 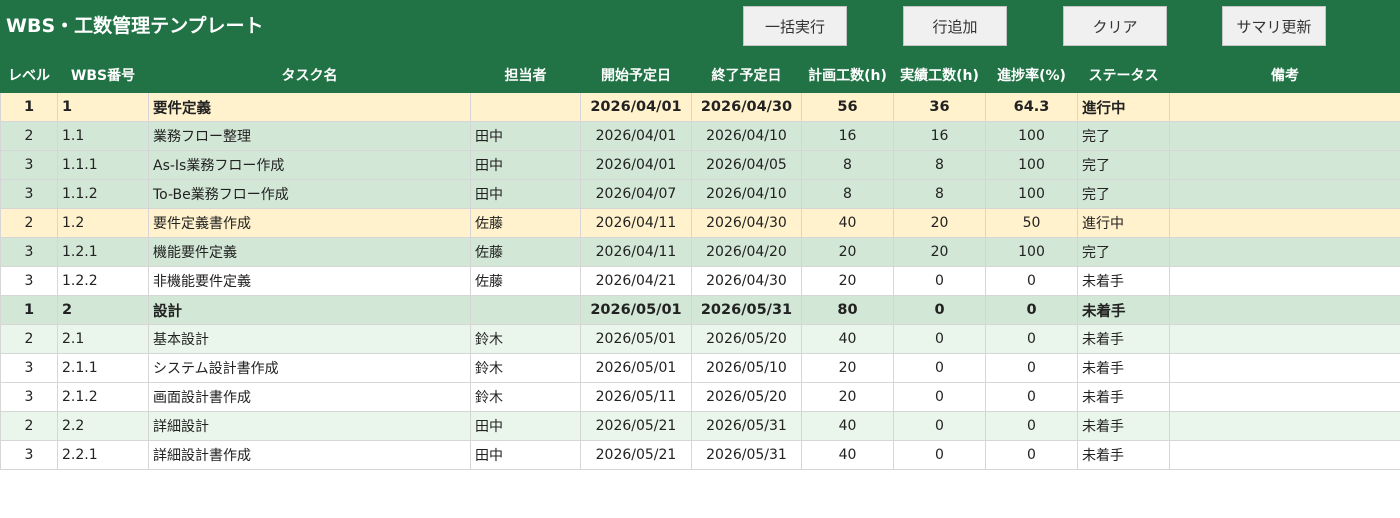 I want to click on cell-owner: 佐藤, so click(x=525, y=223).